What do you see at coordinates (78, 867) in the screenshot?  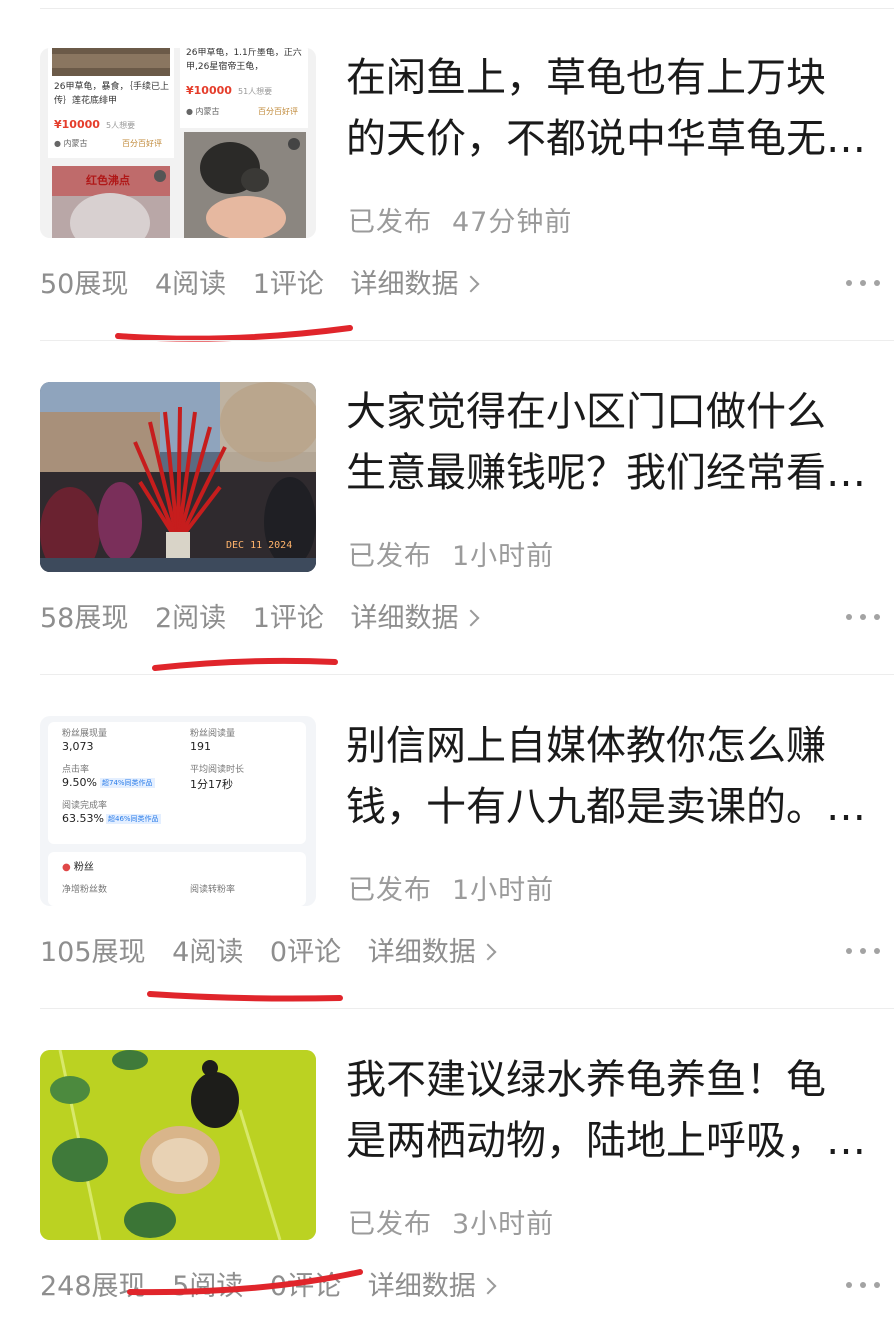 I see `fans-section-title: ● 粉丝` at bounding box center [78, 867].